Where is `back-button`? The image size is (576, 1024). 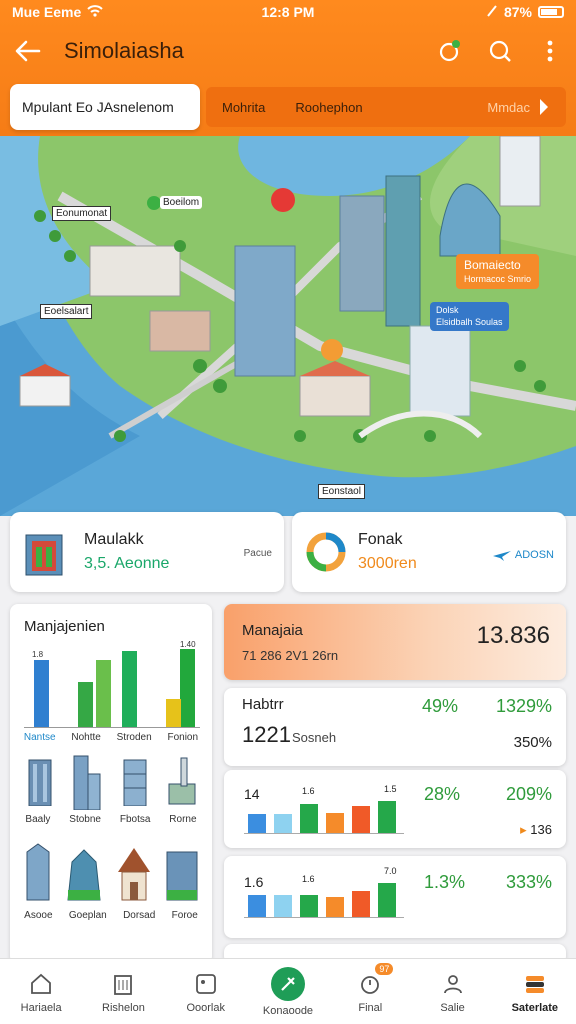
back-button is located at coordinates (28, 51).